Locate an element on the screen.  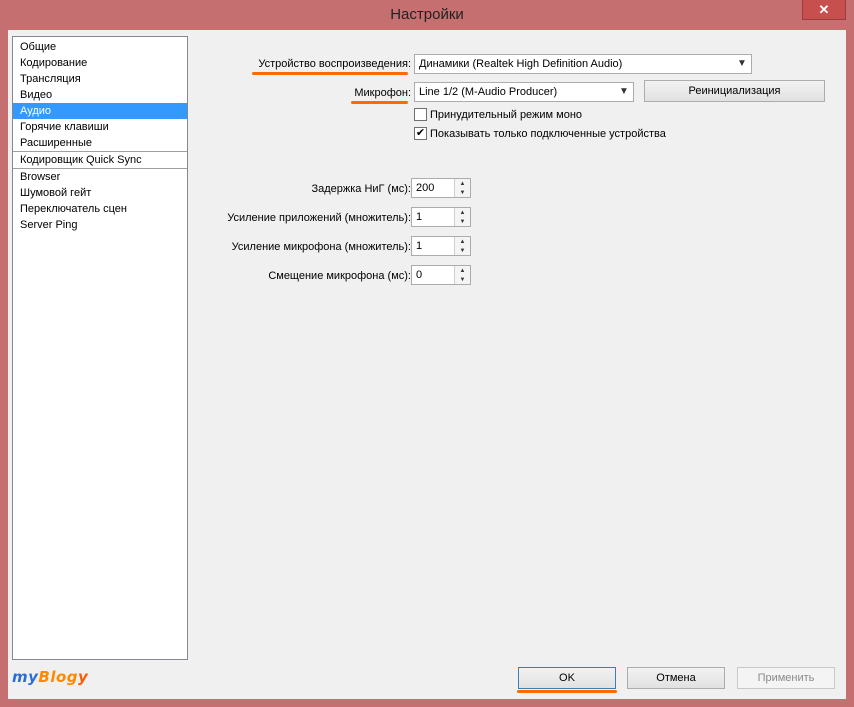
force-mono-label: Принудительный режим моно is located at coordinates (506, 114).